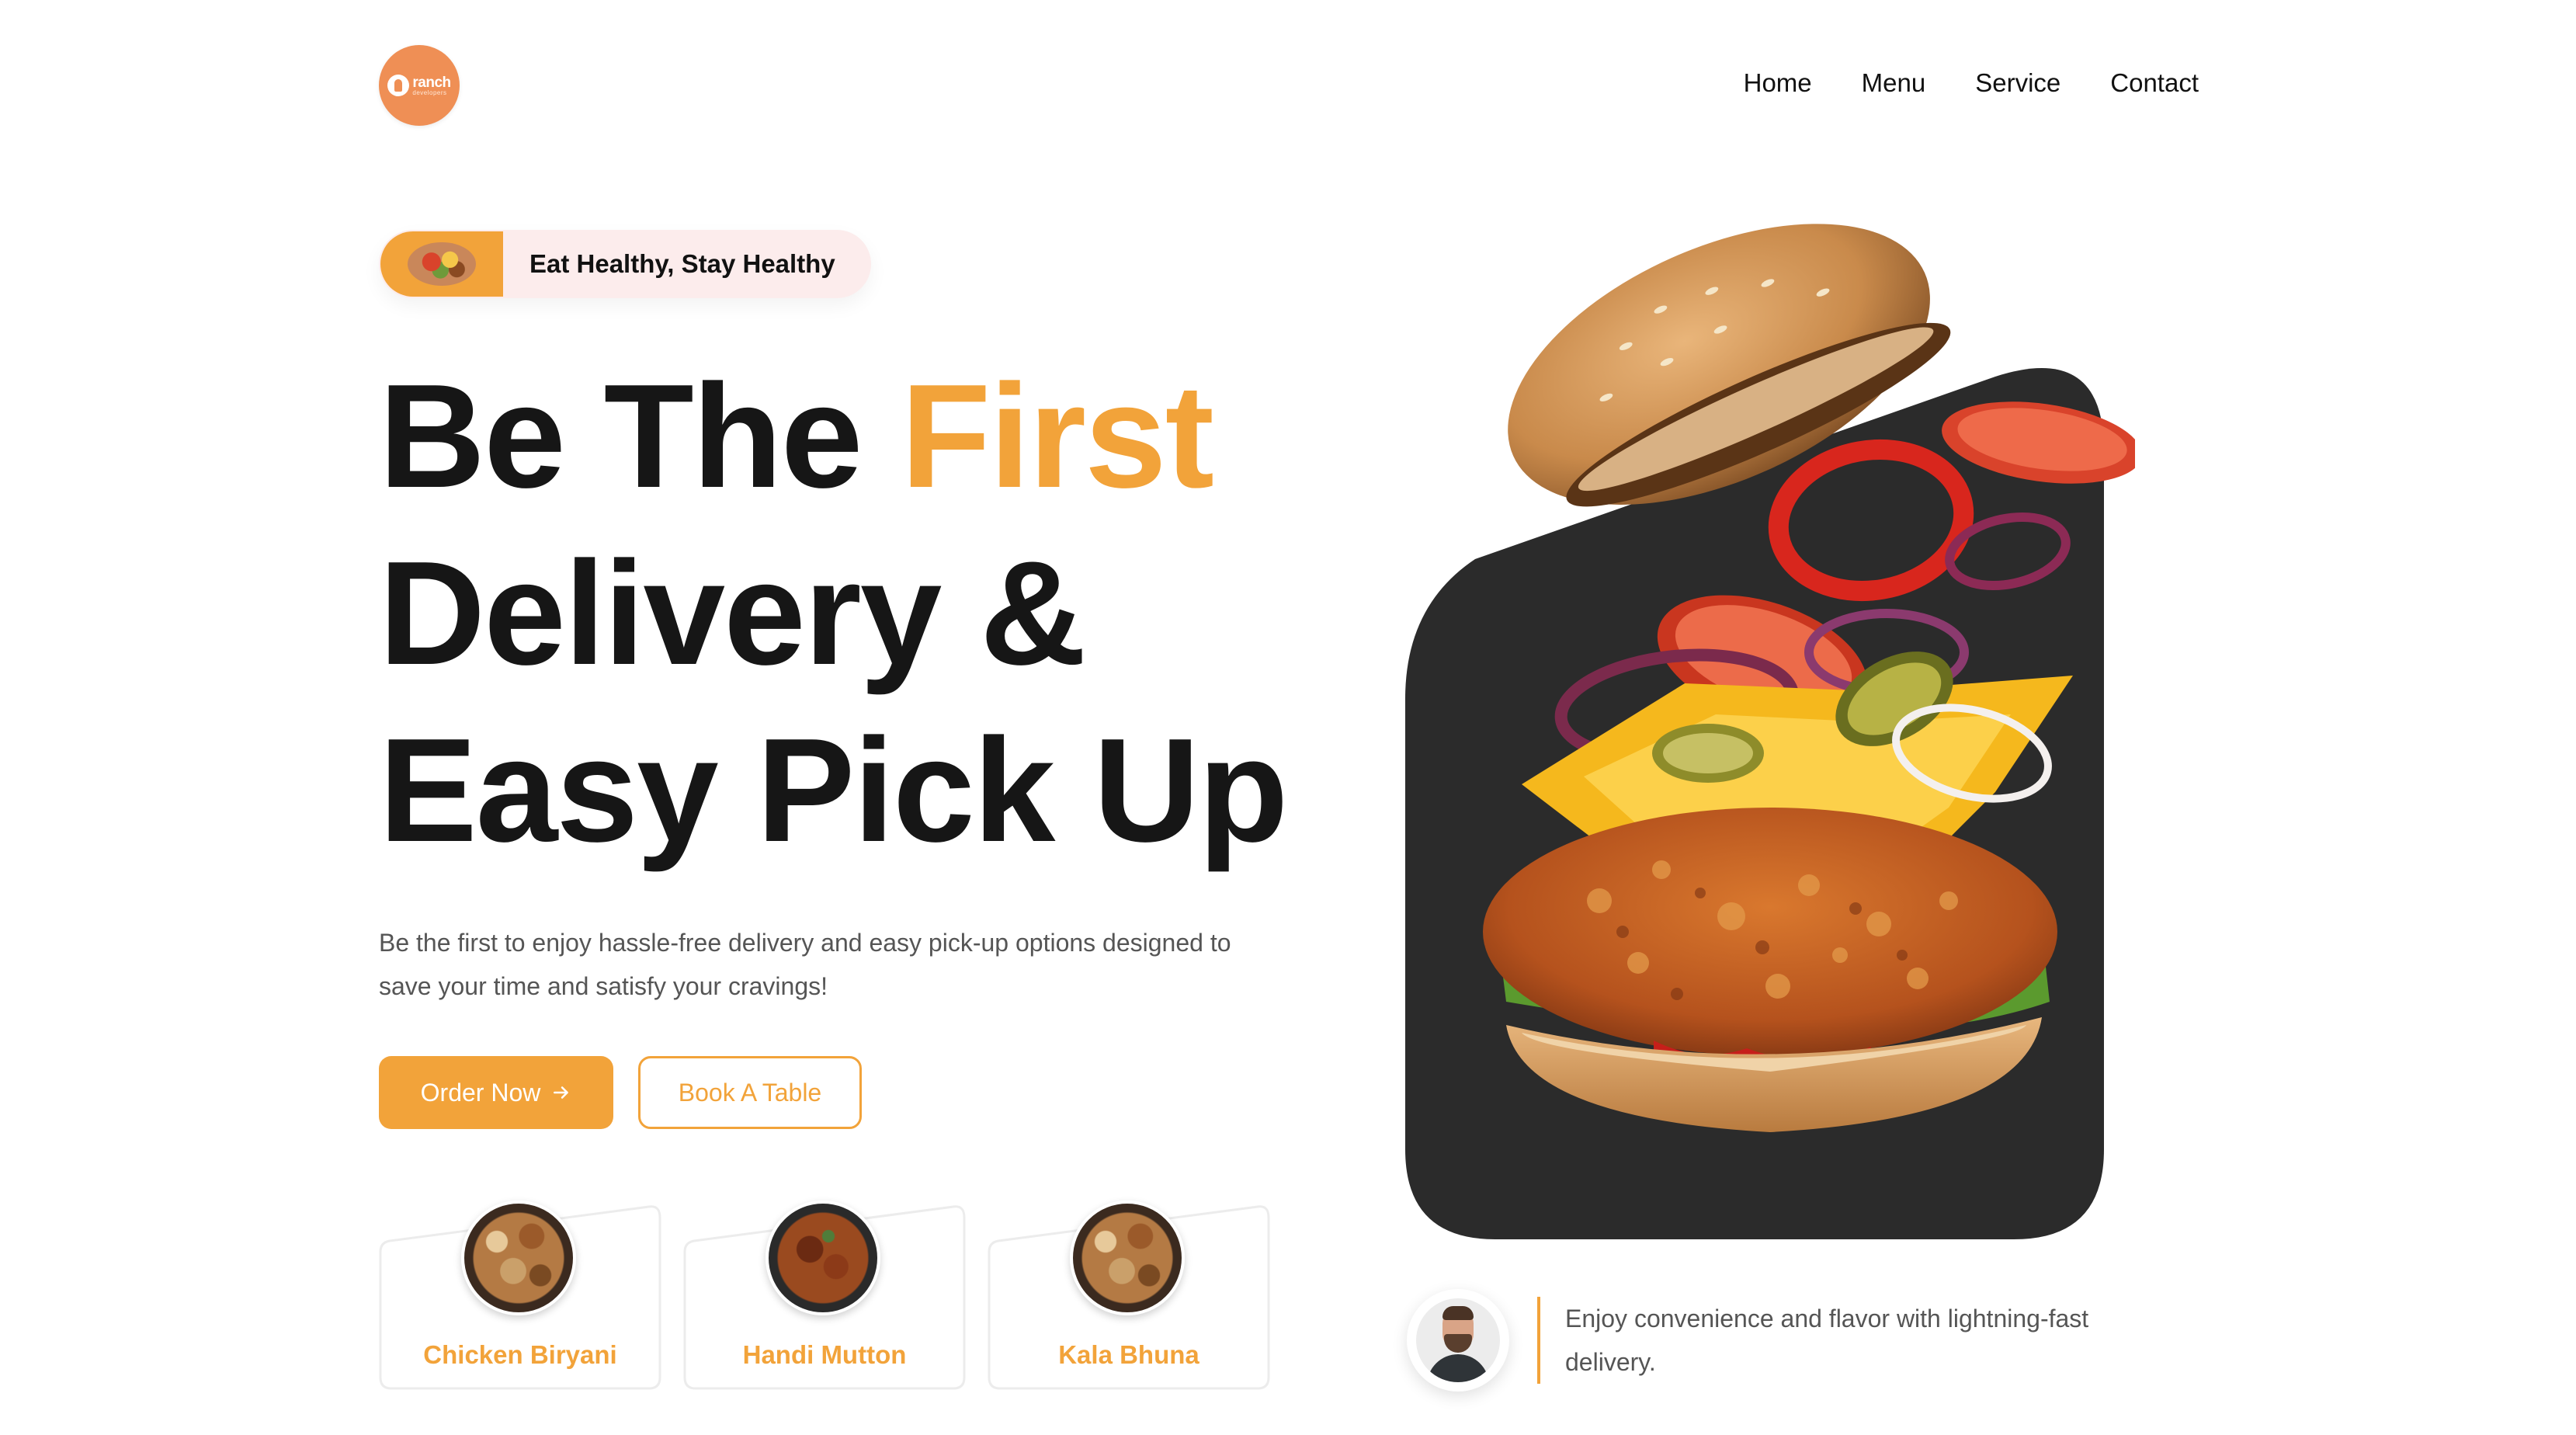 The width and height of the screenshot is (2576, 1435). Describe the element at coordinates (833, 790) in the screenshot. I see `headline-line3: Easy Pick Up` at that location.